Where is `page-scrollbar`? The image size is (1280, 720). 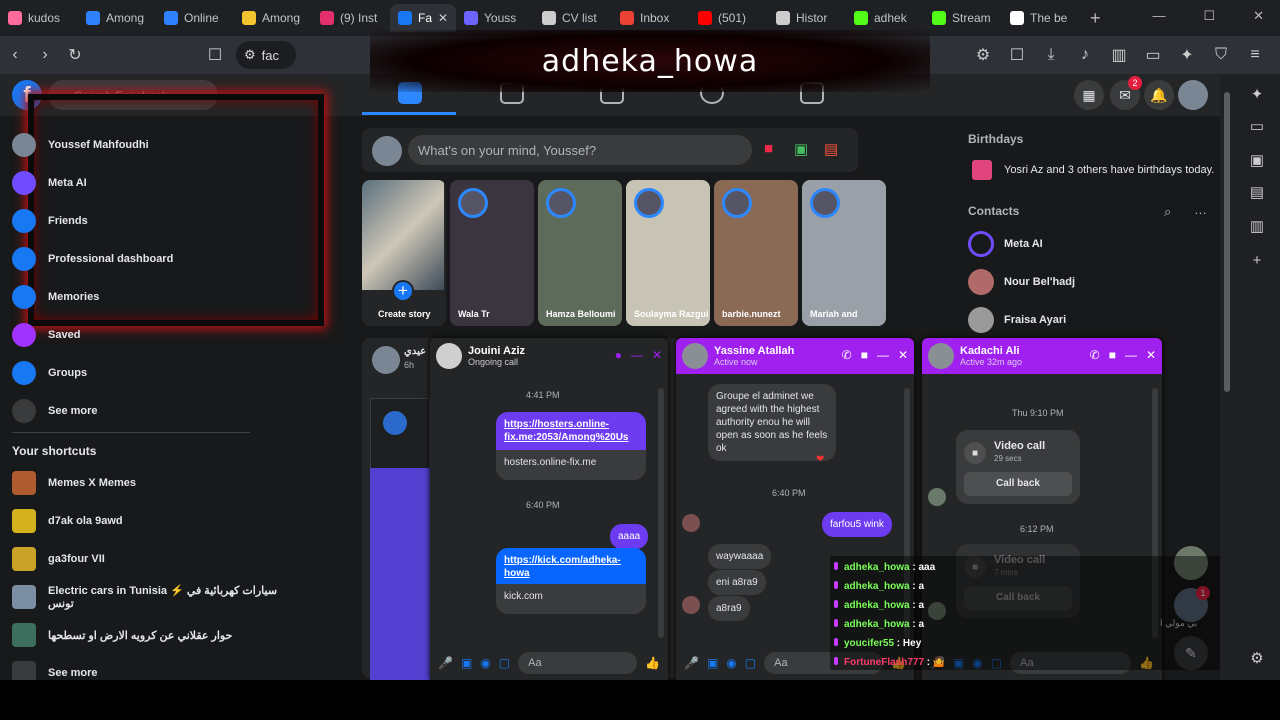
page-scrollbar is located at coordinates (1227, 377).